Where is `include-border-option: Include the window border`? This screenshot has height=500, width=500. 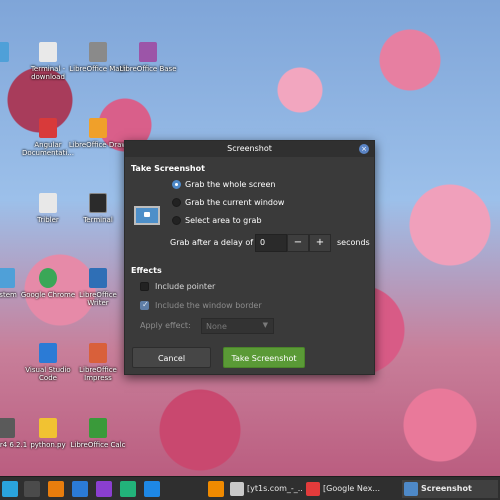
include-border-option: Include the window border is located at coordinates (201, 305).